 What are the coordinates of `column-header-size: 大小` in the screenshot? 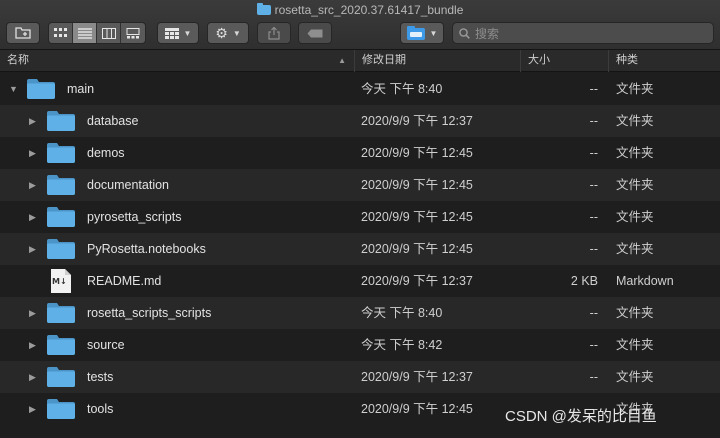 It's located at (564, 61).